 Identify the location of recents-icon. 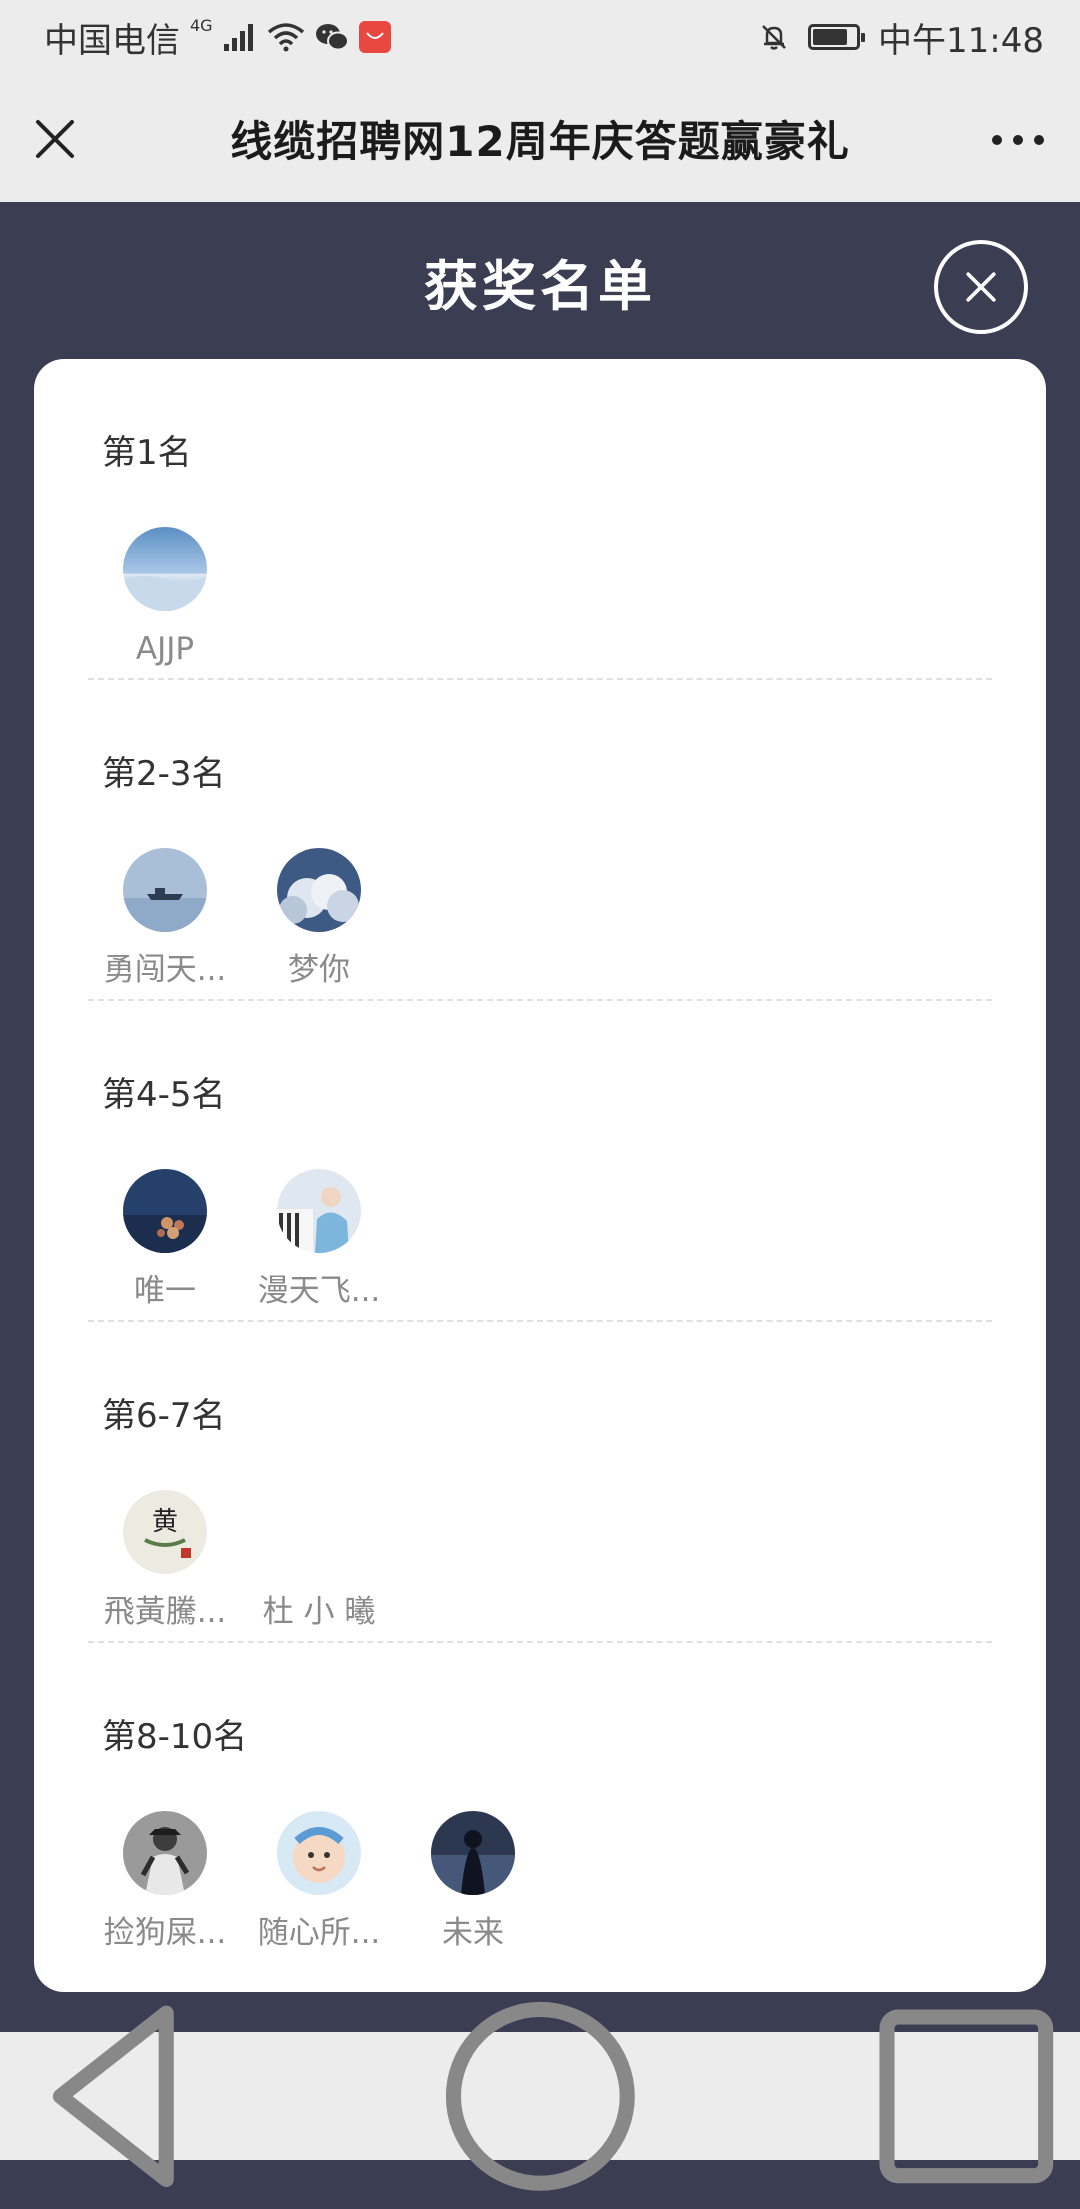
(966, 2096).